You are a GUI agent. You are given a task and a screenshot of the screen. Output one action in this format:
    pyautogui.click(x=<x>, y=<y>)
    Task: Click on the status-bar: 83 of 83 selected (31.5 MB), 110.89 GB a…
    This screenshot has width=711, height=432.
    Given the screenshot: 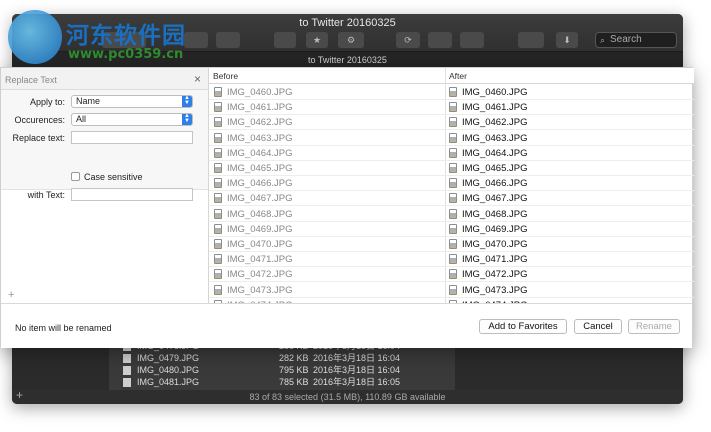 What is the action you would take?
    pyautogui.click(x=347, y=397)
    